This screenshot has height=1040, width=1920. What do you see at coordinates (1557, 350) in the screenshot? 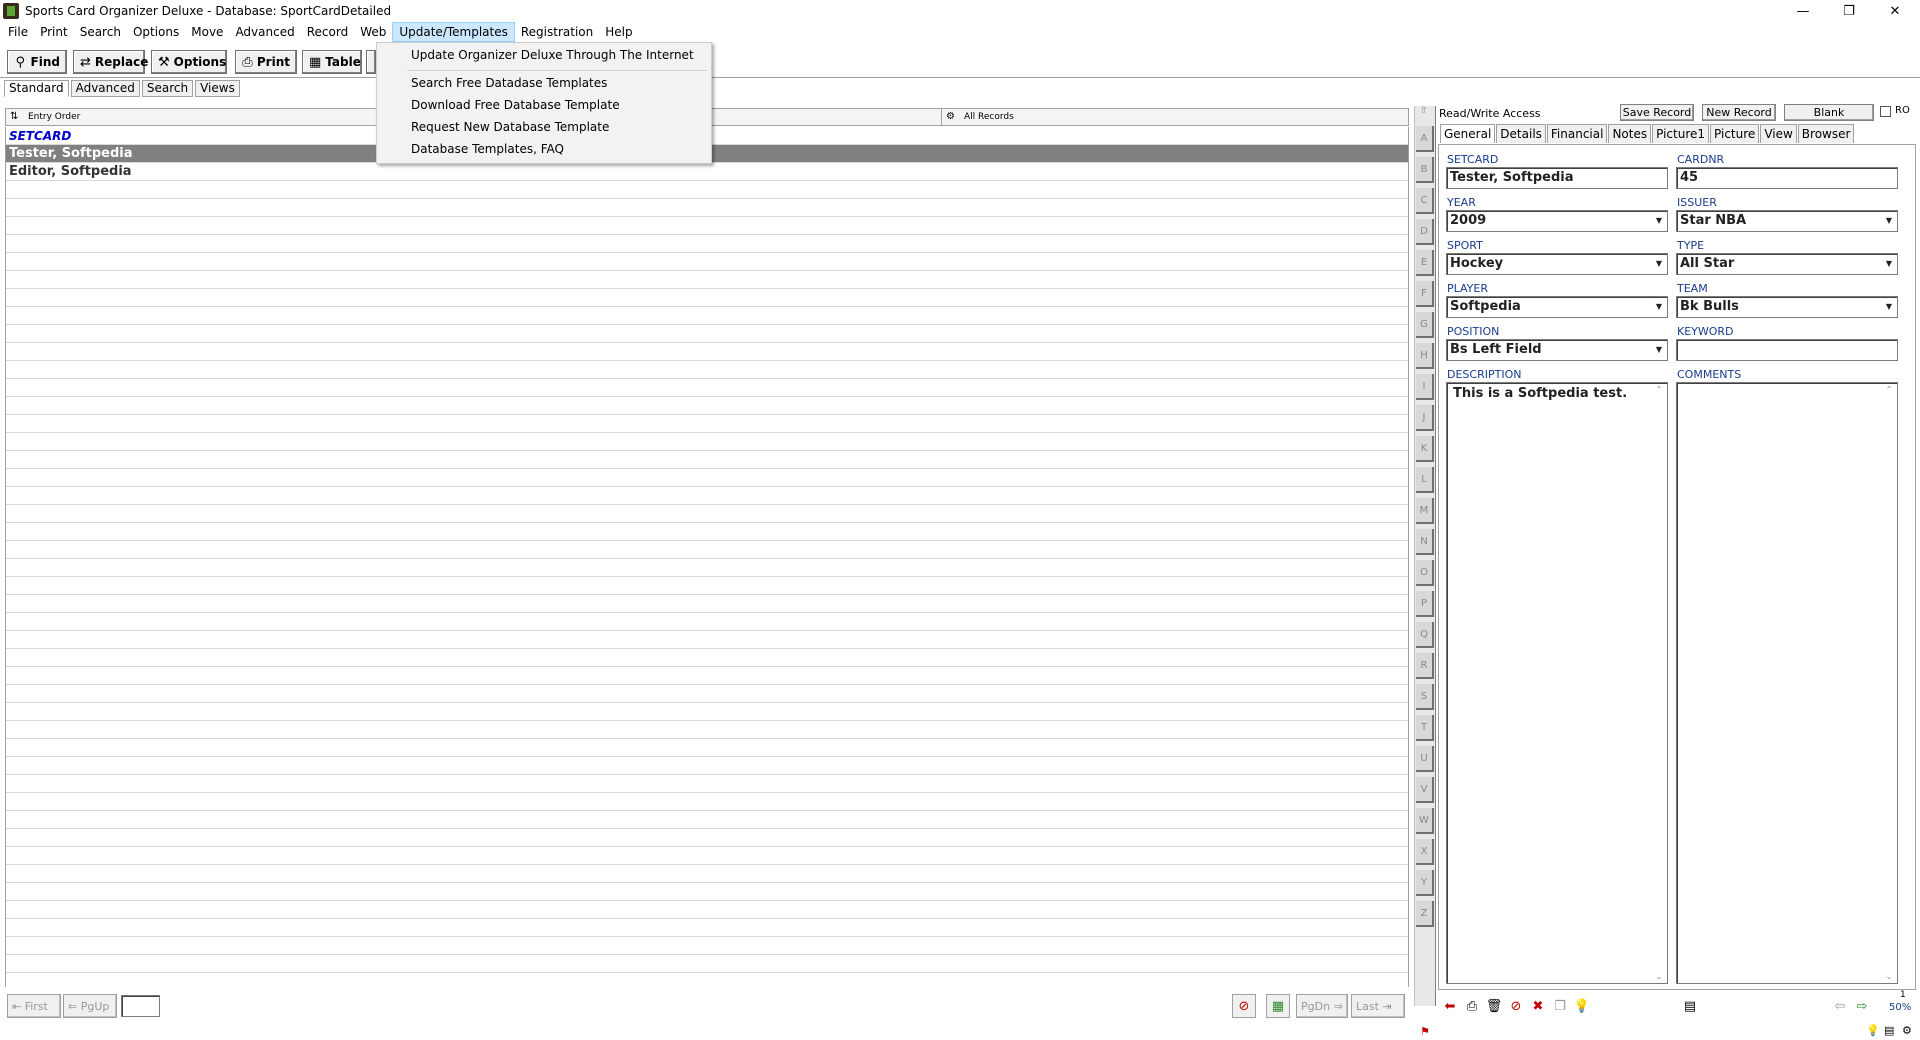
I see `position-select: Bs Left Field ▼` at bounding box center [1557, 350].